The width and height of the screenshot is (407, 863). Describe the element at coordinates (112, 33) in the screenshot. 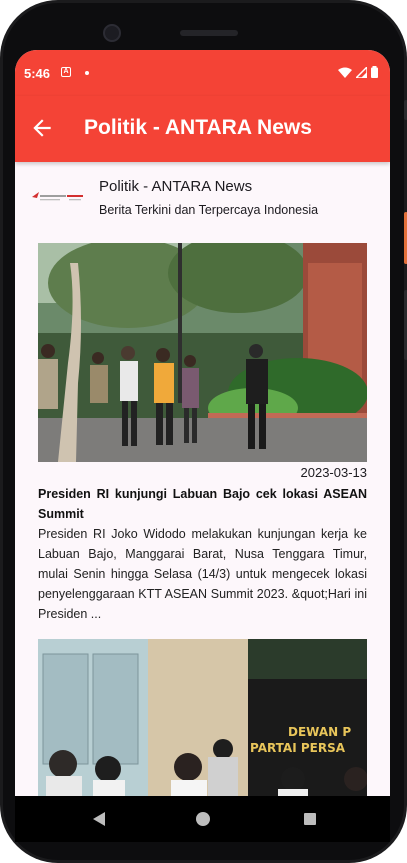

I see `front-camera` at that location.